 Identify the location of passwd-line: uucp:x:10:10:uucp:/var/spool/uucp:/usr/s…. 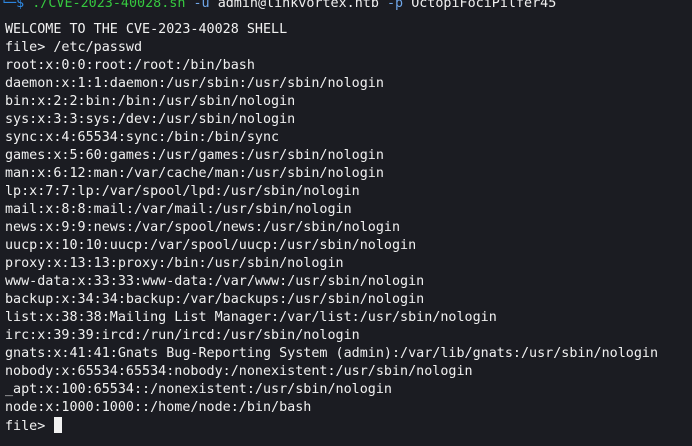
(211, 245).